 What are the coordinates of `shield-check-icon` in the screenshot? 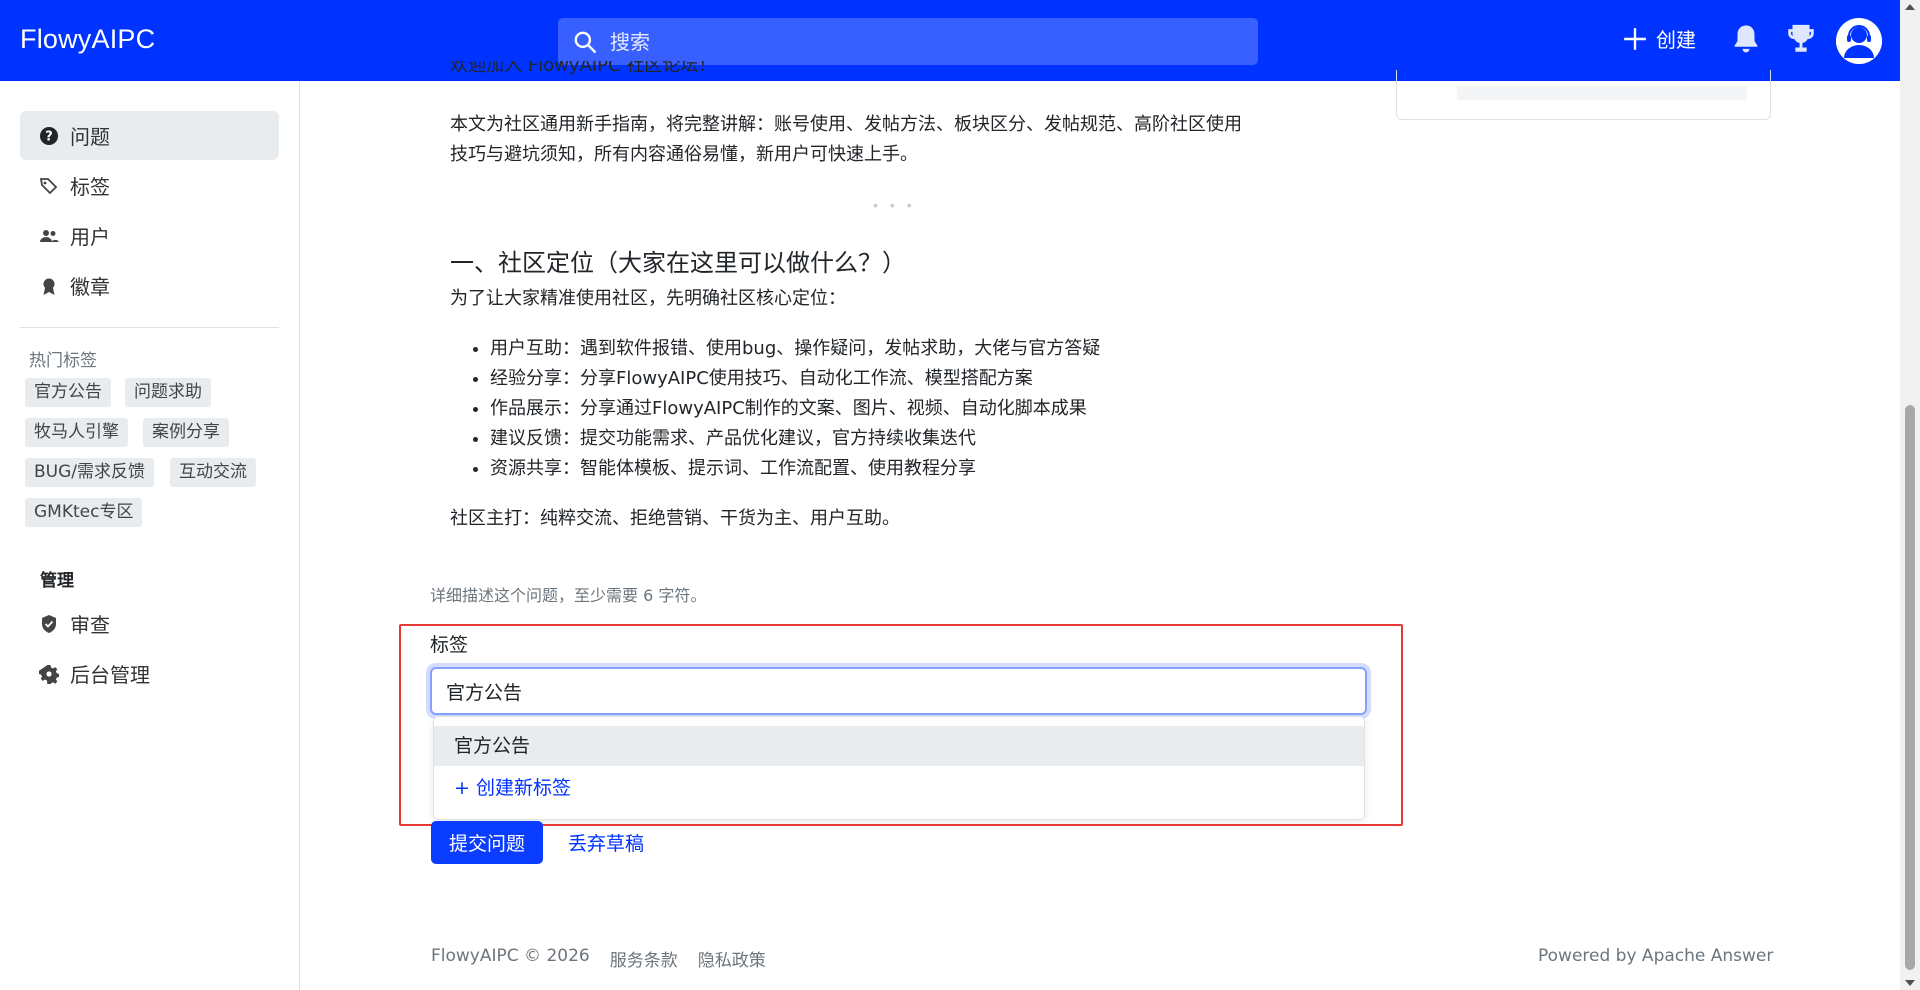 It's located at (49, 624).